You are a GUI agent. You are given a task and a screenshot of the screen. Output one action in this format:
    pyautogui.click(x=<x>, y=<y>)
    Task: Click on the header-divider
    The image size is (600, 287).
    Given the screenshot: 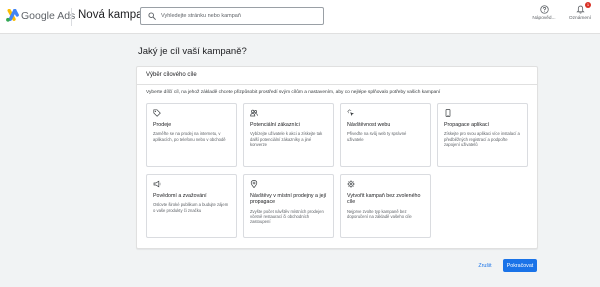 What is the action you would take?
    pyautogui.click(x=71, y=17)
    